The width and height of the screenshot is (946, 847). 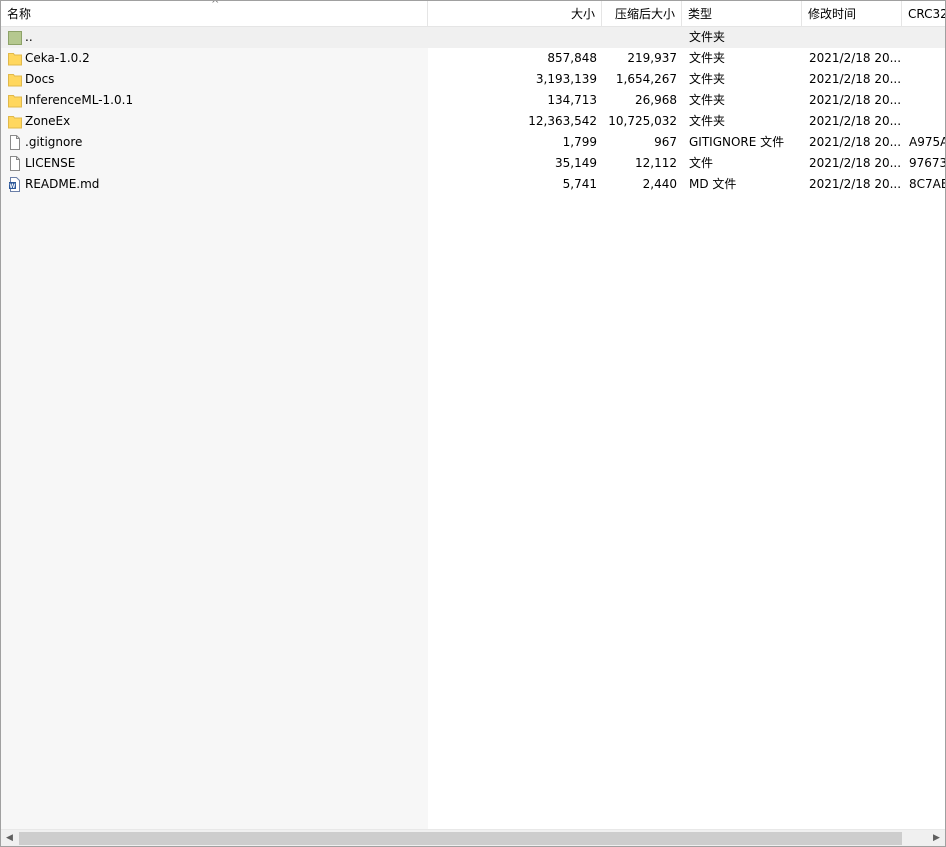 I want to click on file-size: 5,741, so click(x=579, y=184).